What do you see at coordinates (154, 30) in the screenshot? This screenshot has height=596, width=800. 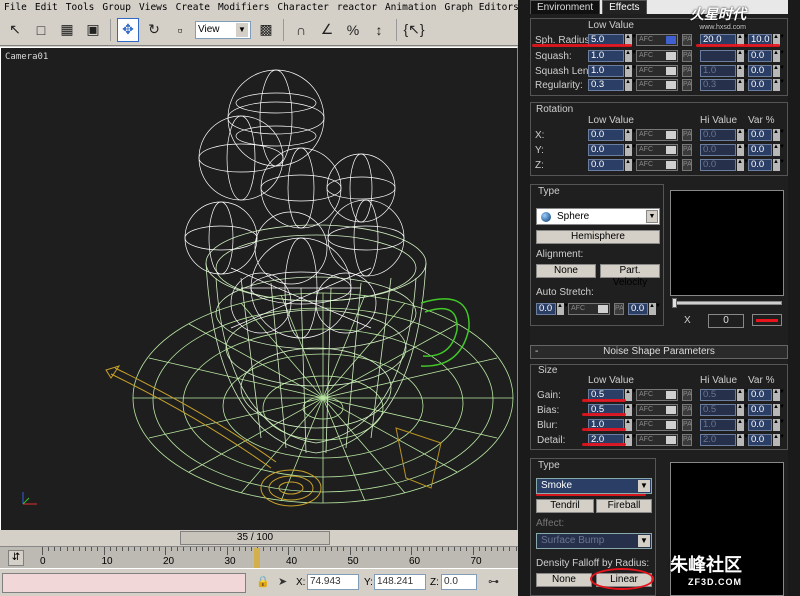 I see `rotate-icon: ↻` at bounding box center [154, 30].